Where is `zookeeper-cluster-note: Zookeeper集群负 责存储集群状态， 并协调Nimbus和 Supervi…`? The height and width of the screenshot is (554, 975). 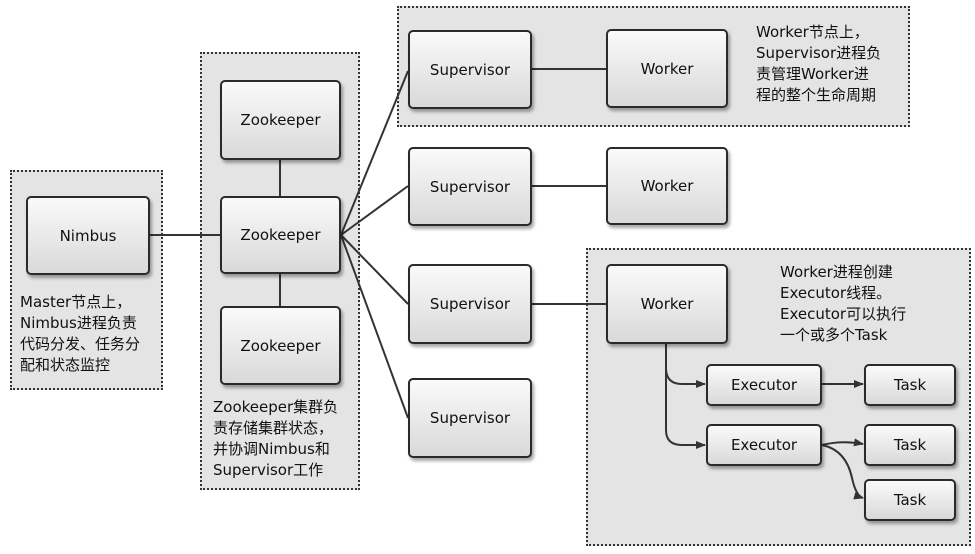 zookeeper-cluster-note: Zookeeper集群负 责存储集群状态， 并协调Nimbus和 Supervi… is located at coordinates (276, 438).